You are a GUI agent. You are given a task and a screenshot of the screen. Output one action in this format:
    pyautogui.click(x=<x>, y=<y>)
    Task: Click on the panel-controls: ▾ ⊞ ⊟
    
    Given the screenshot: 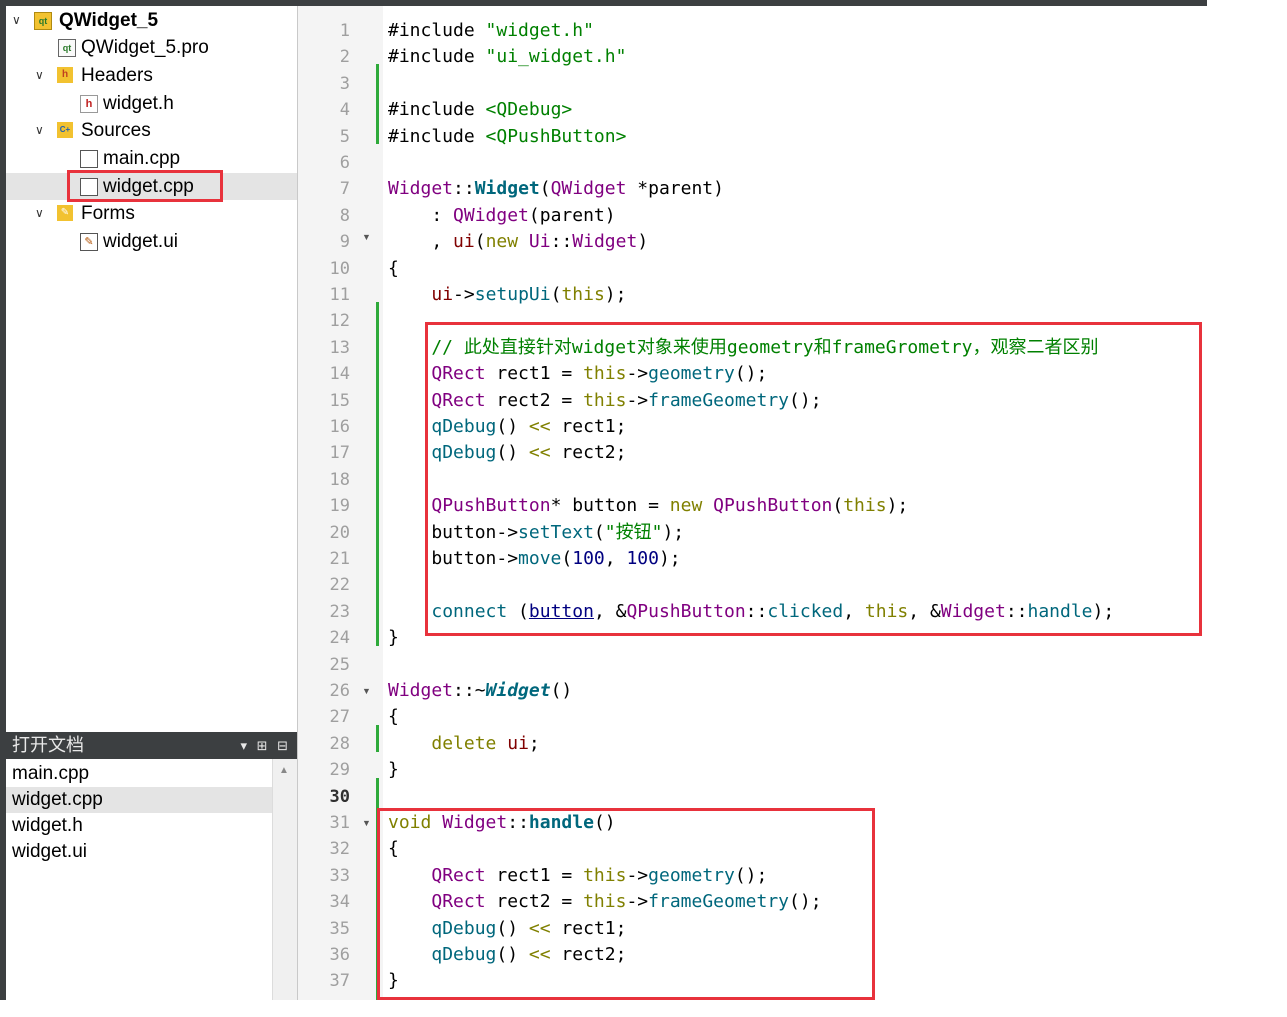 What is the action you would take?
    pyautogui.click(x=265, y=745)
    